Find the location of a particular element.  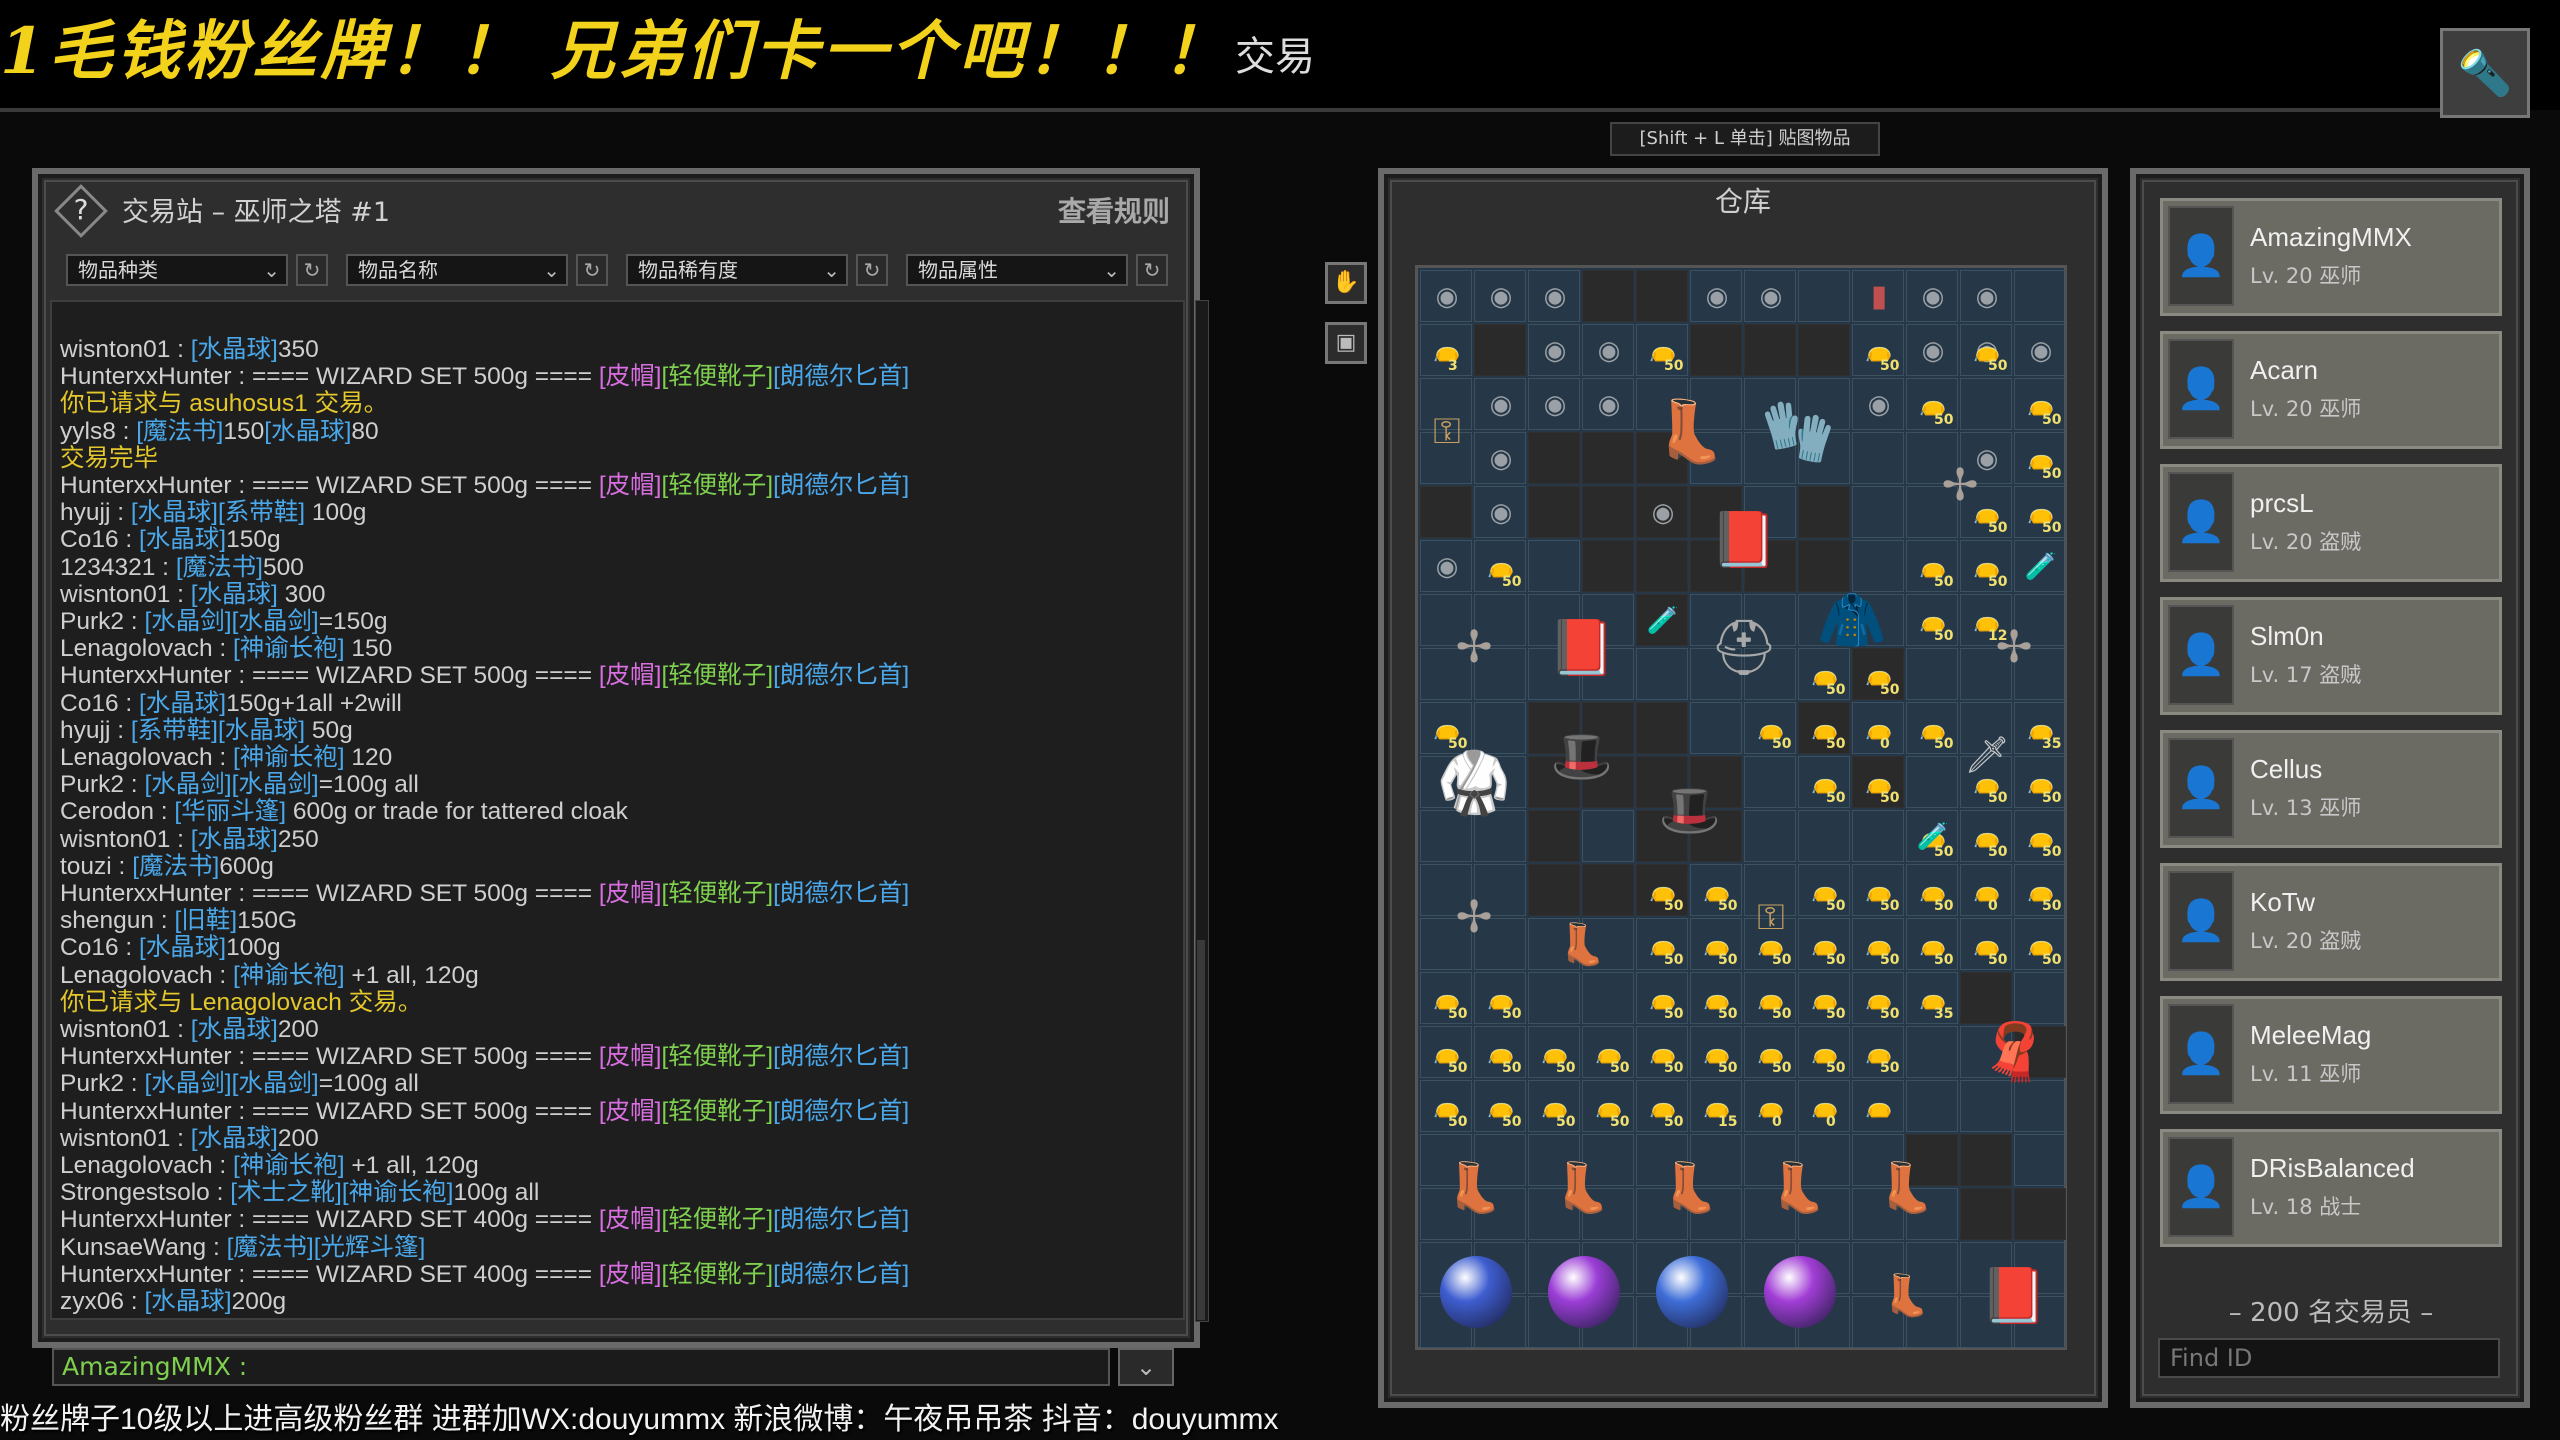

potion-icon: 🧪 is located at coordinates (1663, 621).